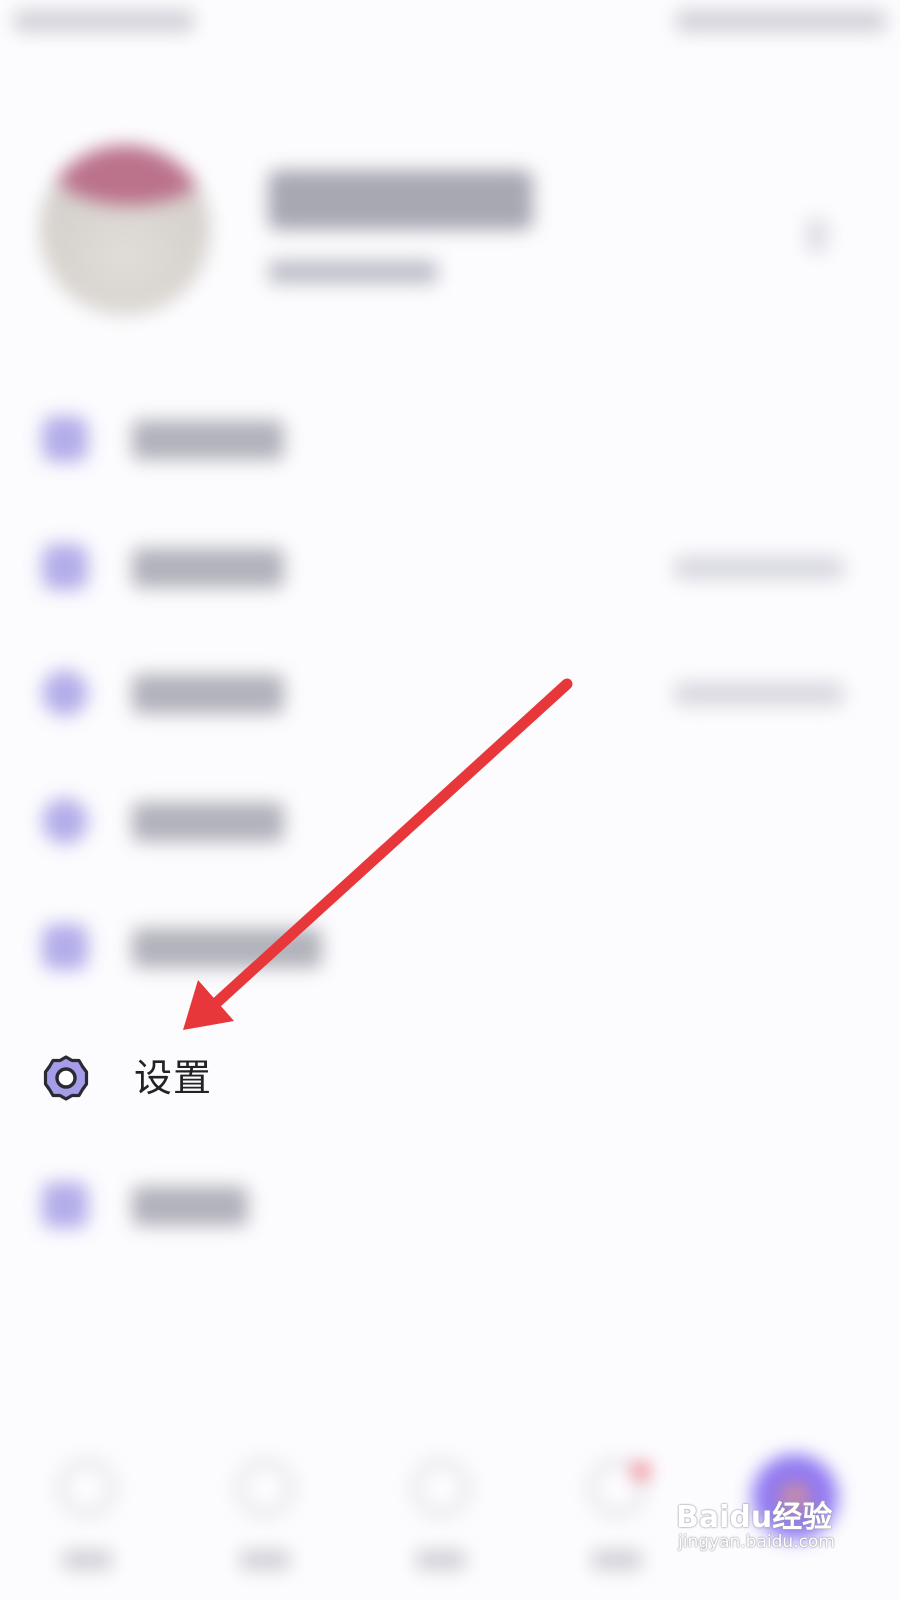 The image size is (900, 1600). What do you see at coordinates (759, 694) in the screenshot?
I see `menu-item-3-value` at bounding box center [759, 694].